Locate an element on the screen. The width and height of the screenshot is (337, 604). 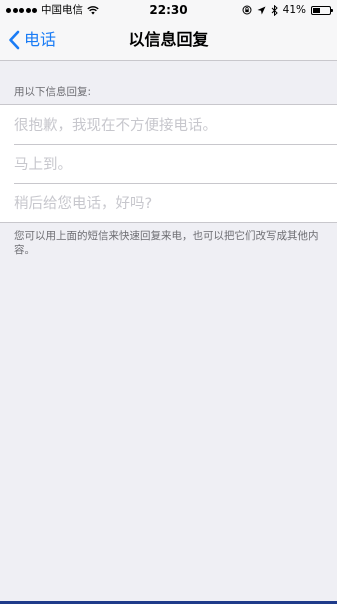
navigation-bar: 电话 以信息回复 is located at coordinates (168, 40).